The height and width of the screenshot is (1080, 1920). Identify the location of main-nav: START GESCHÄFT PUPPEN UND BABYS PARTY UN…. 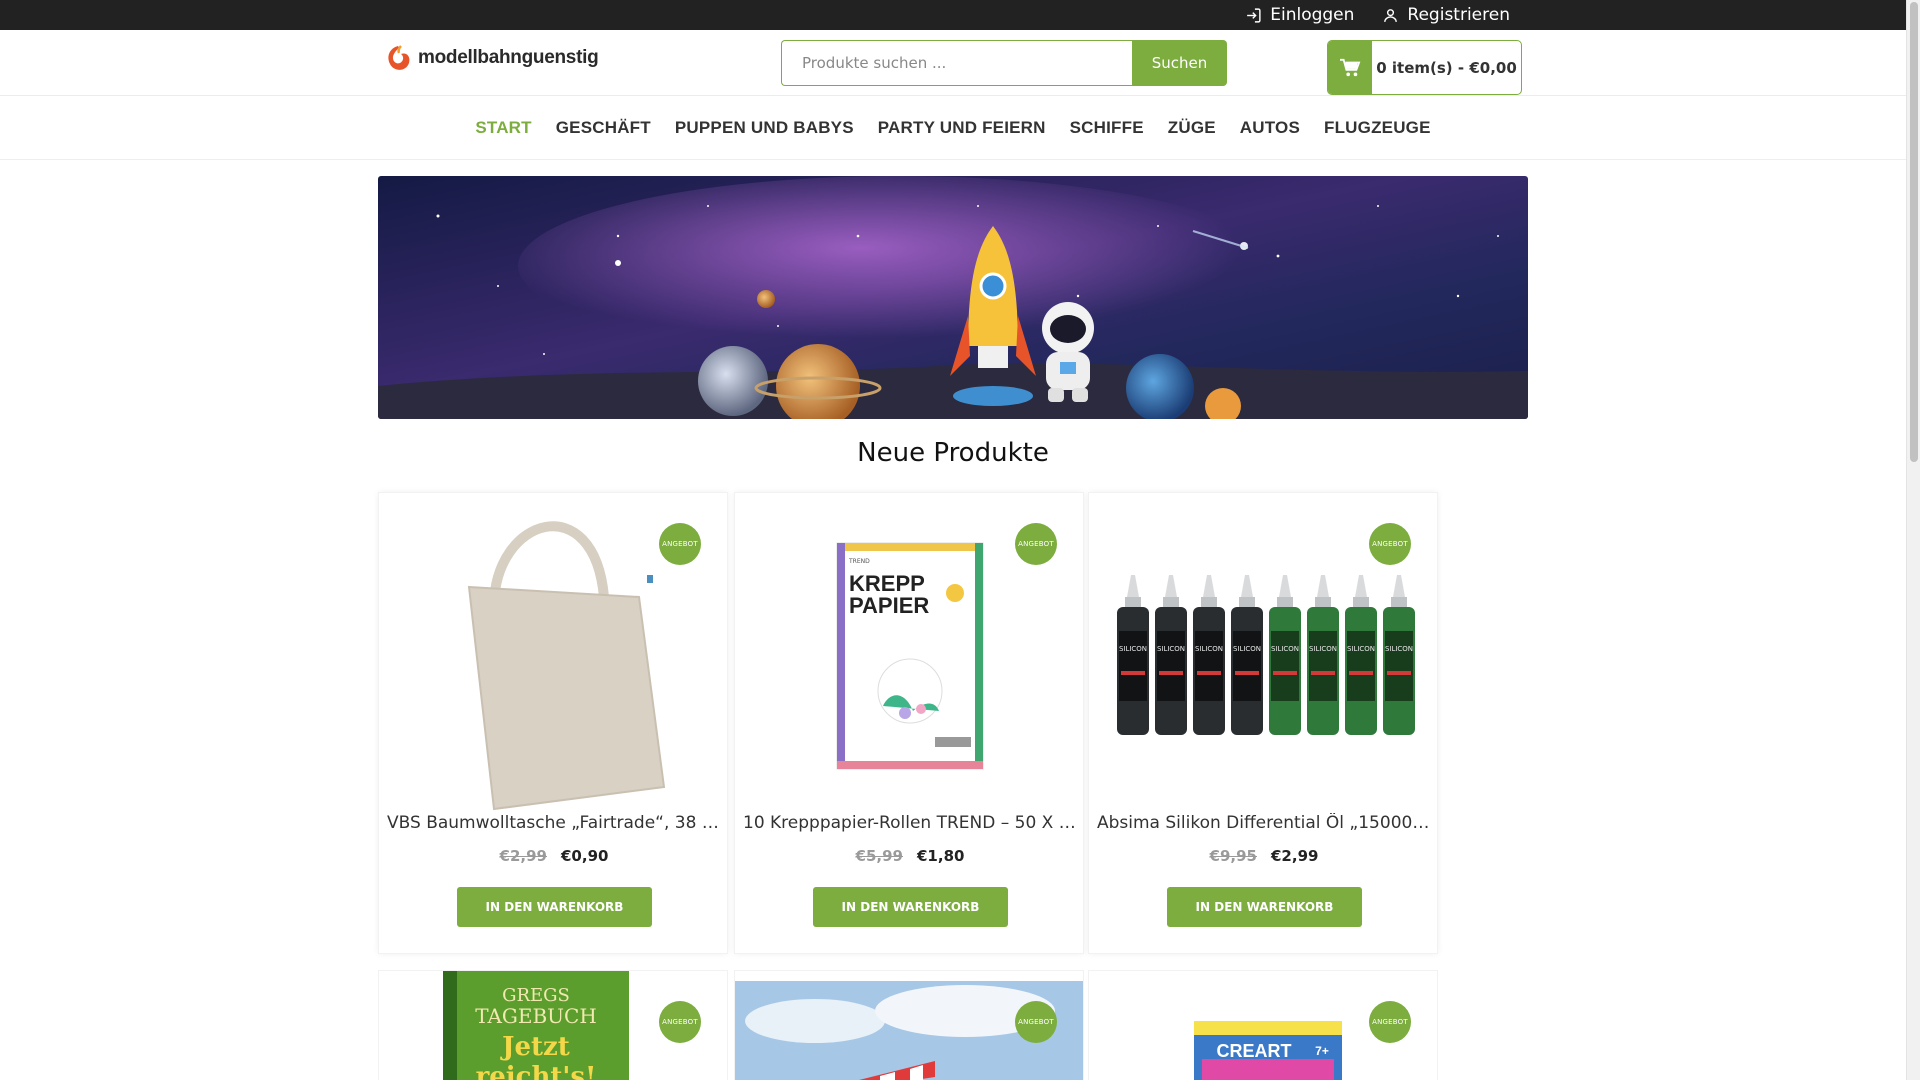
(953, 128).